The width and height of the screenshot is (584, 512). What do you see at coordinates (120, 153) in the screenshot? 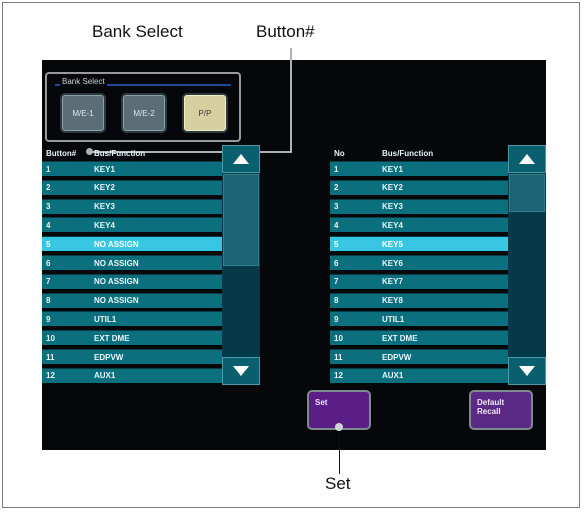
I see `left-header-col2: Bus/Function` at bounding box center [120, 153].